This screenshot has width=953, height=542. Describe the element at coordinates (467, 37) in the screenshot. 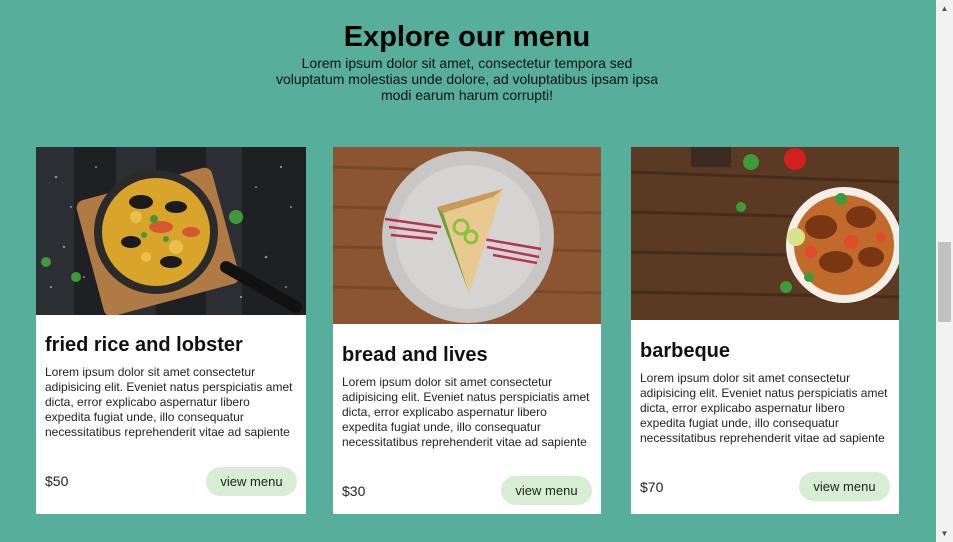

I see `page-title: Explore our menu` at that location.